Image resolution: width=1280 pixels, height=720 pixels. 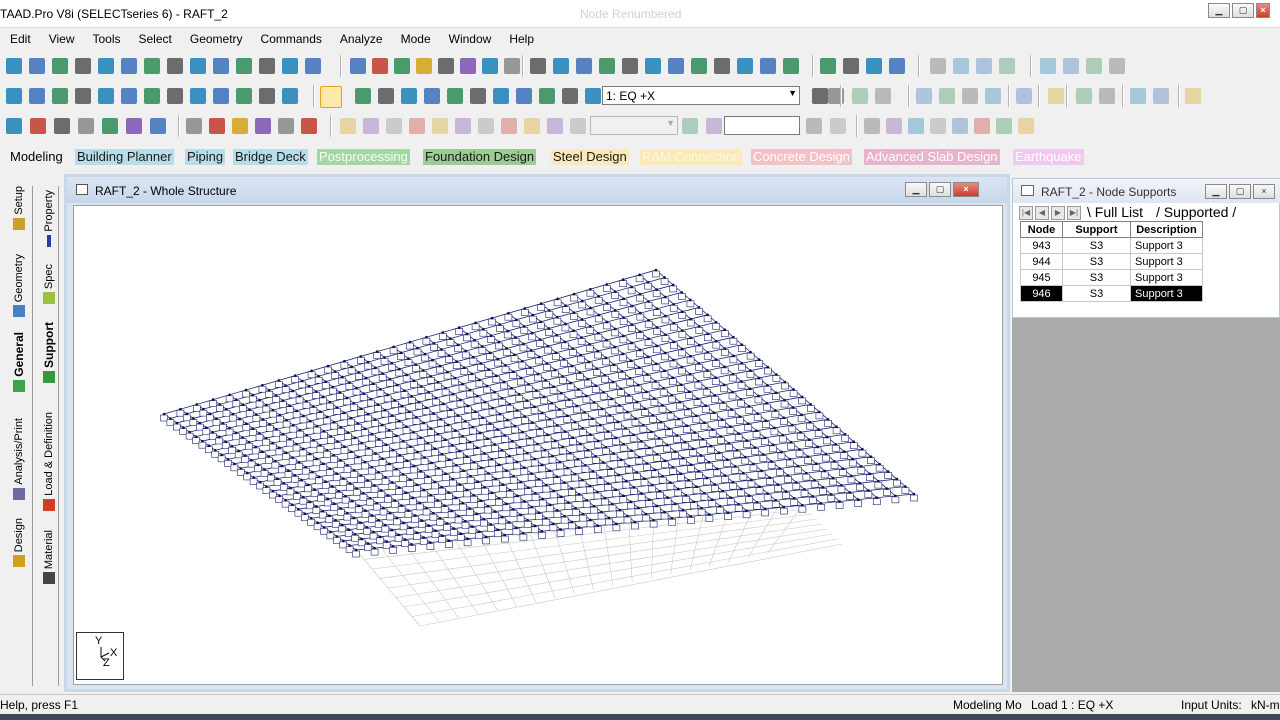 I want to click on last-page-icon: ▶|, so click(x=1074, y=213).